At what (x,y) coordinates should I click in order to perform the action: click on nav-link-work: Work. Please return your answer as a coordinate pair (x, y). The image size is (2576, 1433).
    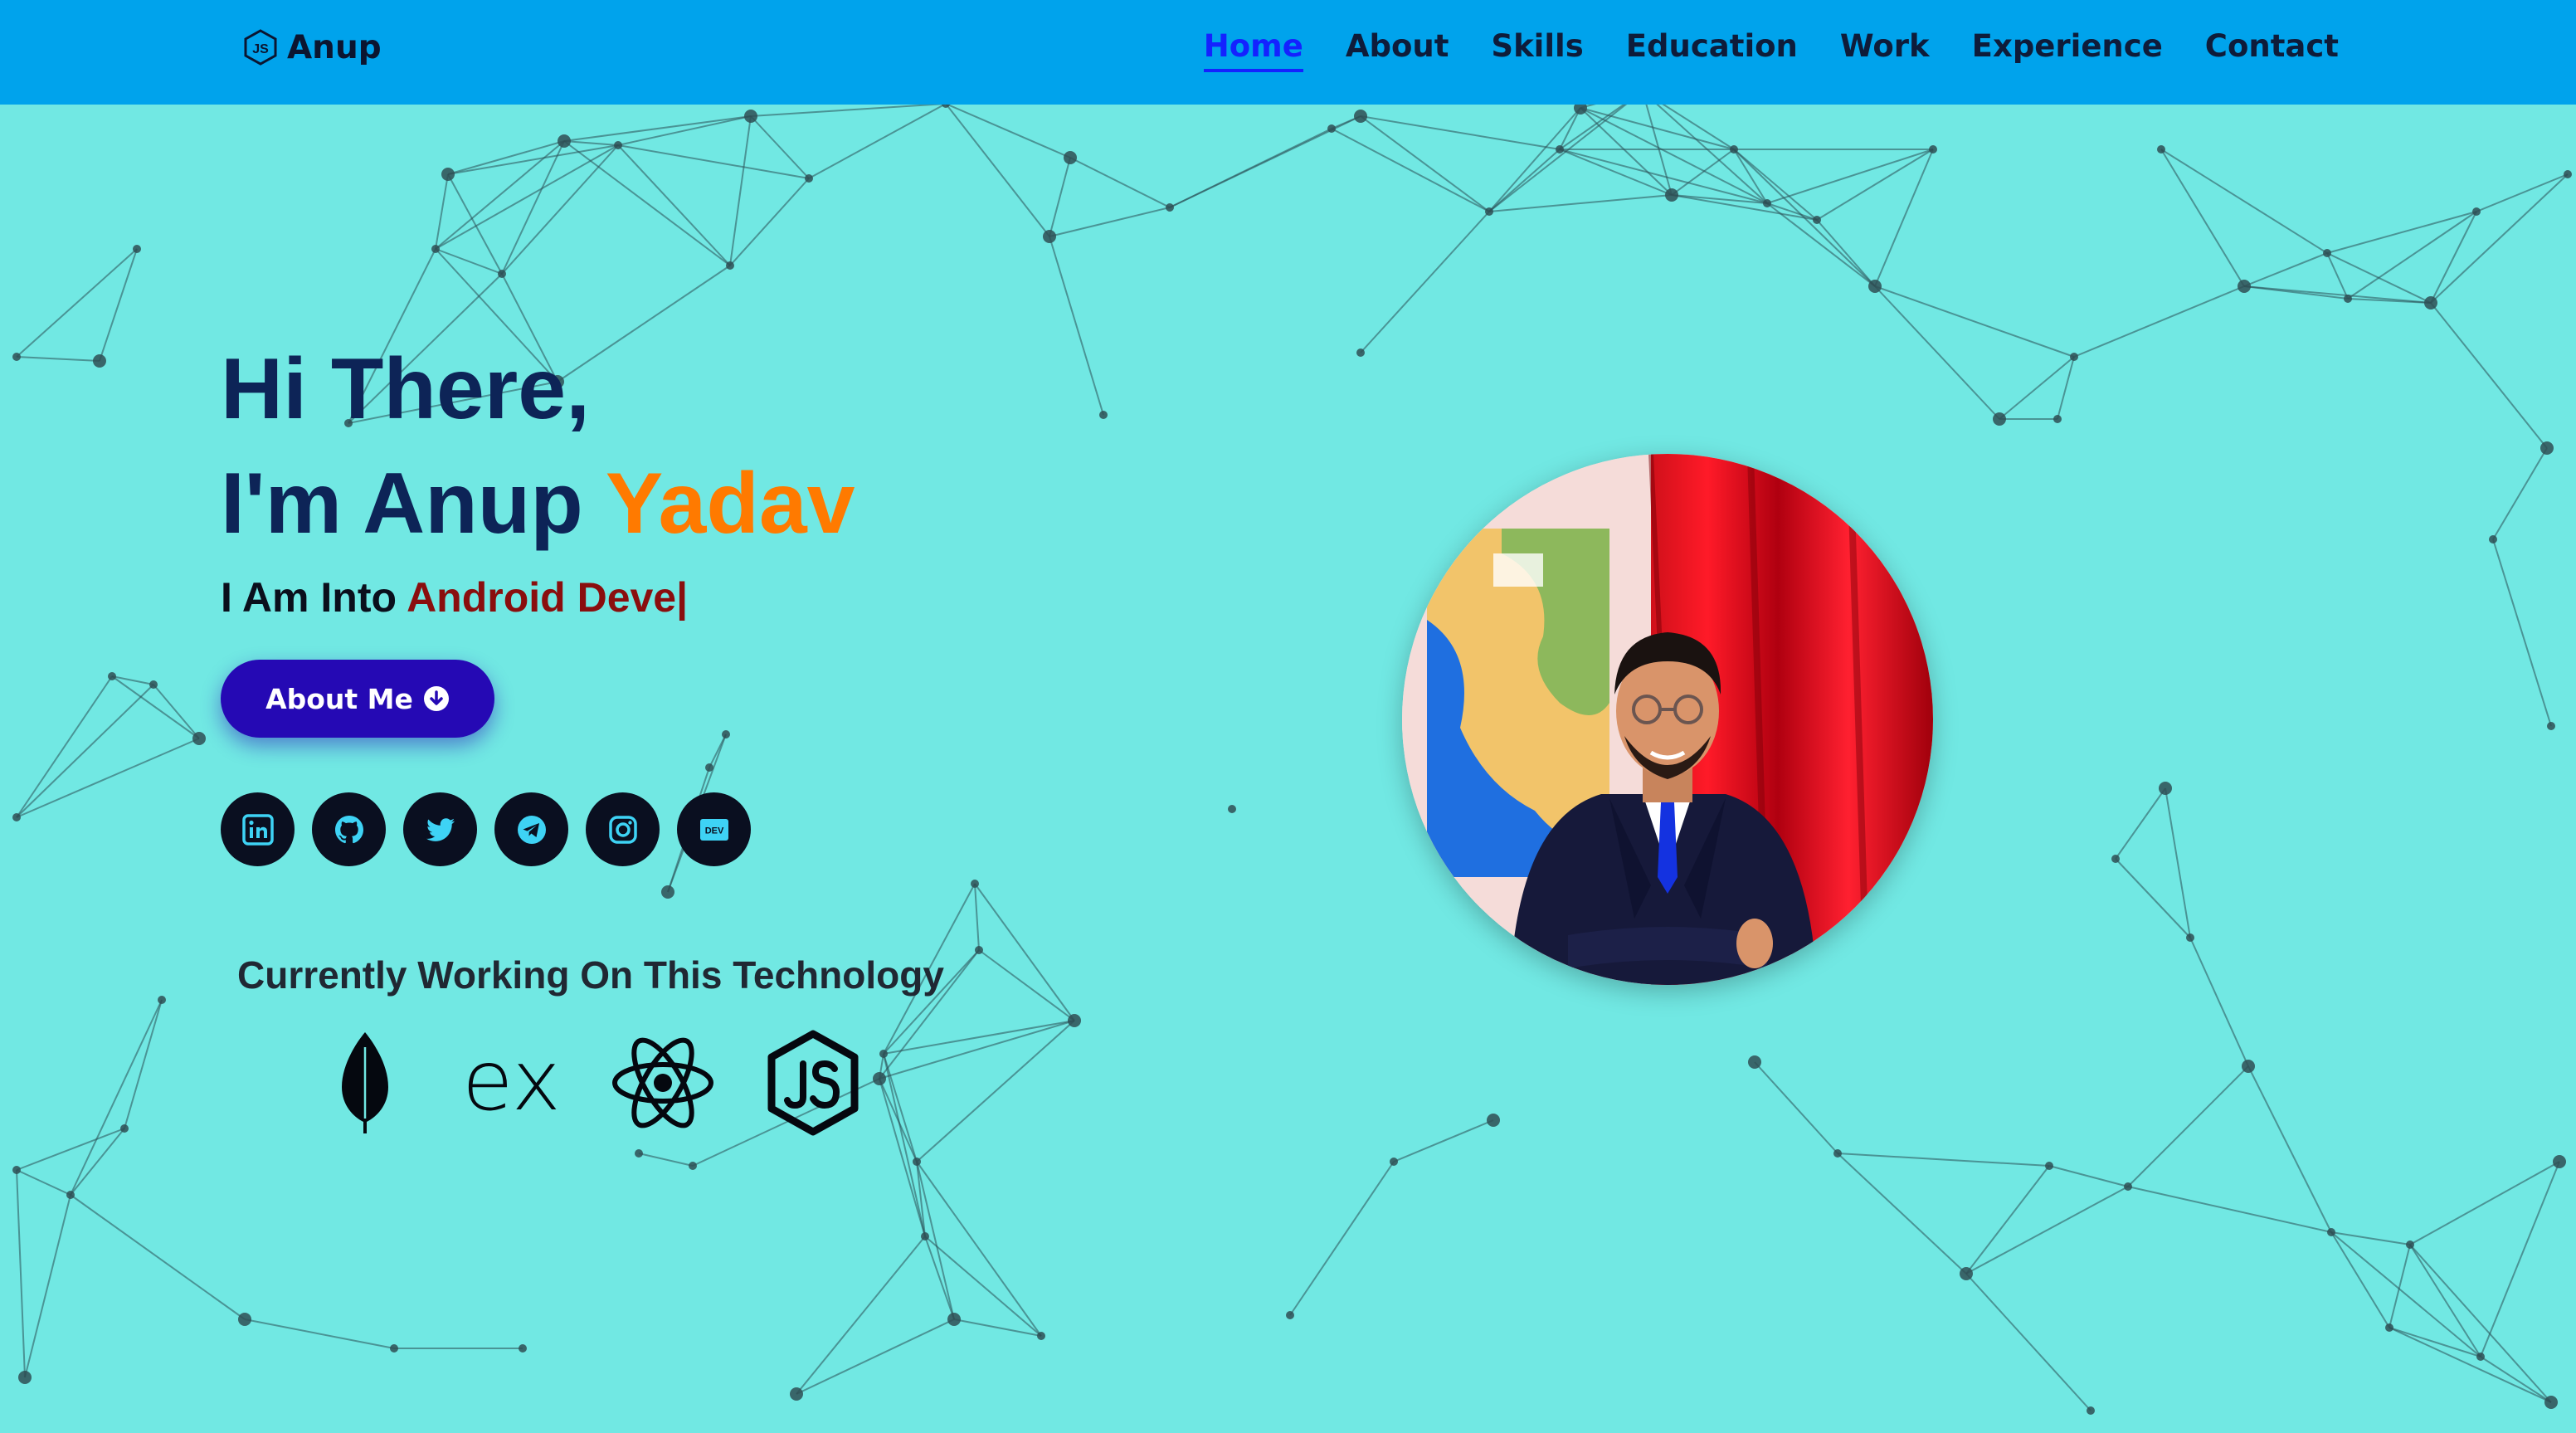
    Looking at the image, I should click on (1885, 50).